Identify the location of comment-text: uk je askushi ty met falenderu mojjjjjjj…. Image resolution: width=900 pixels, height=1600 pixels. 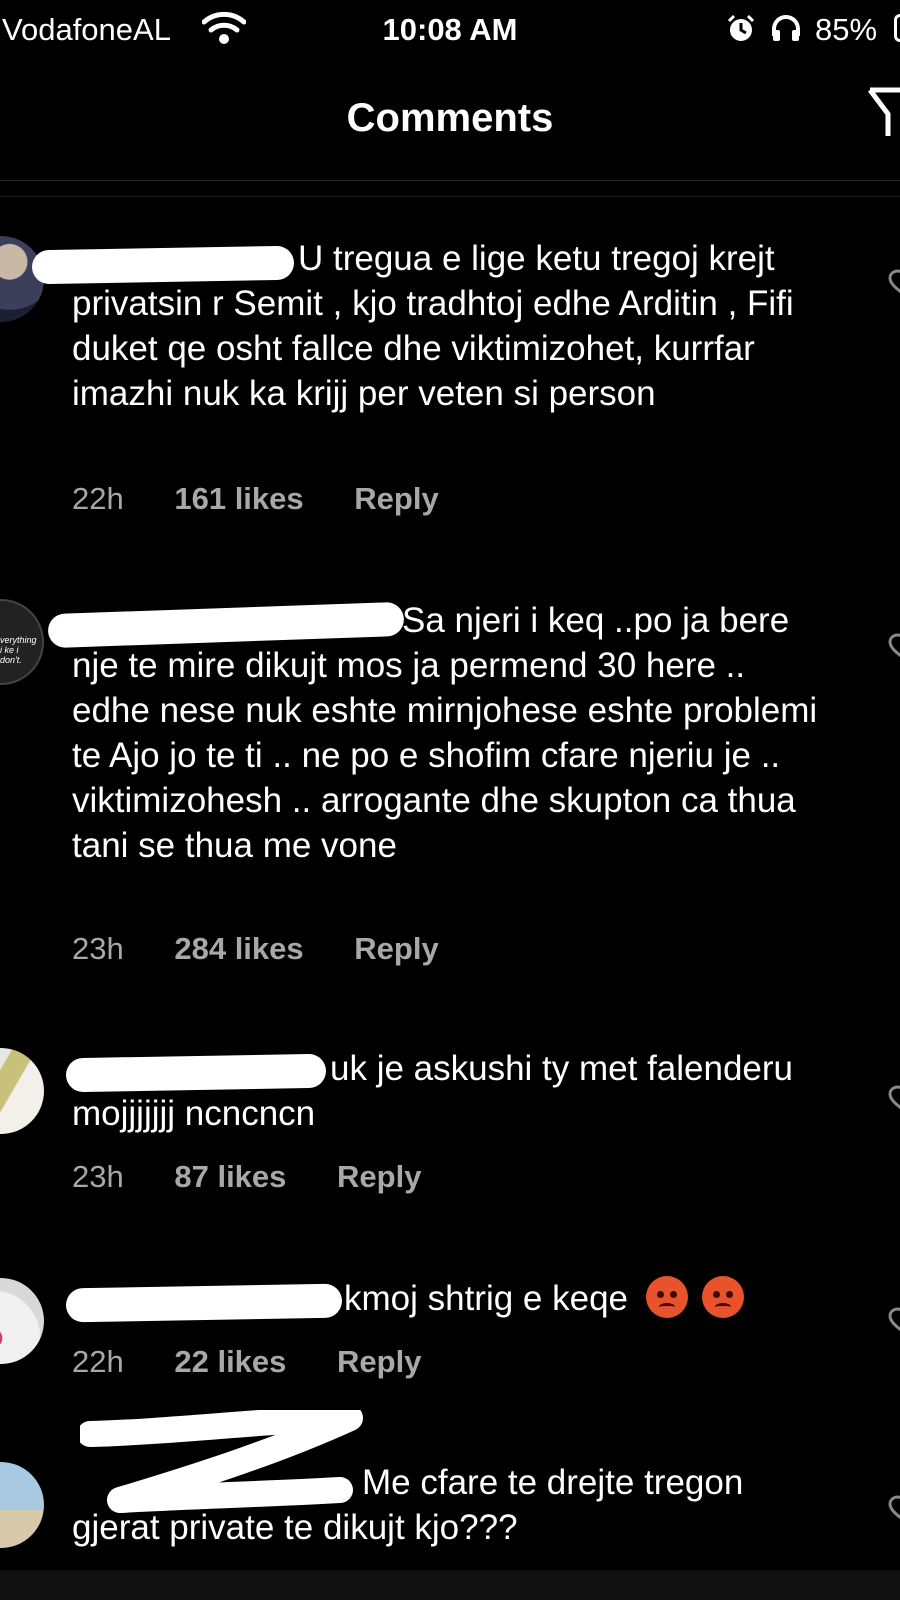
(433, 1091).